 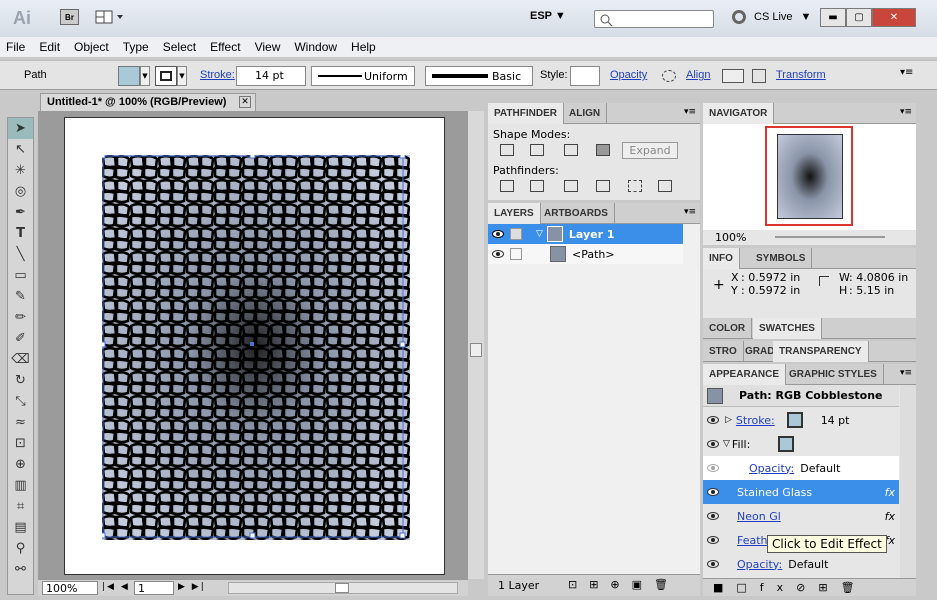 I want to click on tab-layers: LAYERS, so click(x=514, y=213).